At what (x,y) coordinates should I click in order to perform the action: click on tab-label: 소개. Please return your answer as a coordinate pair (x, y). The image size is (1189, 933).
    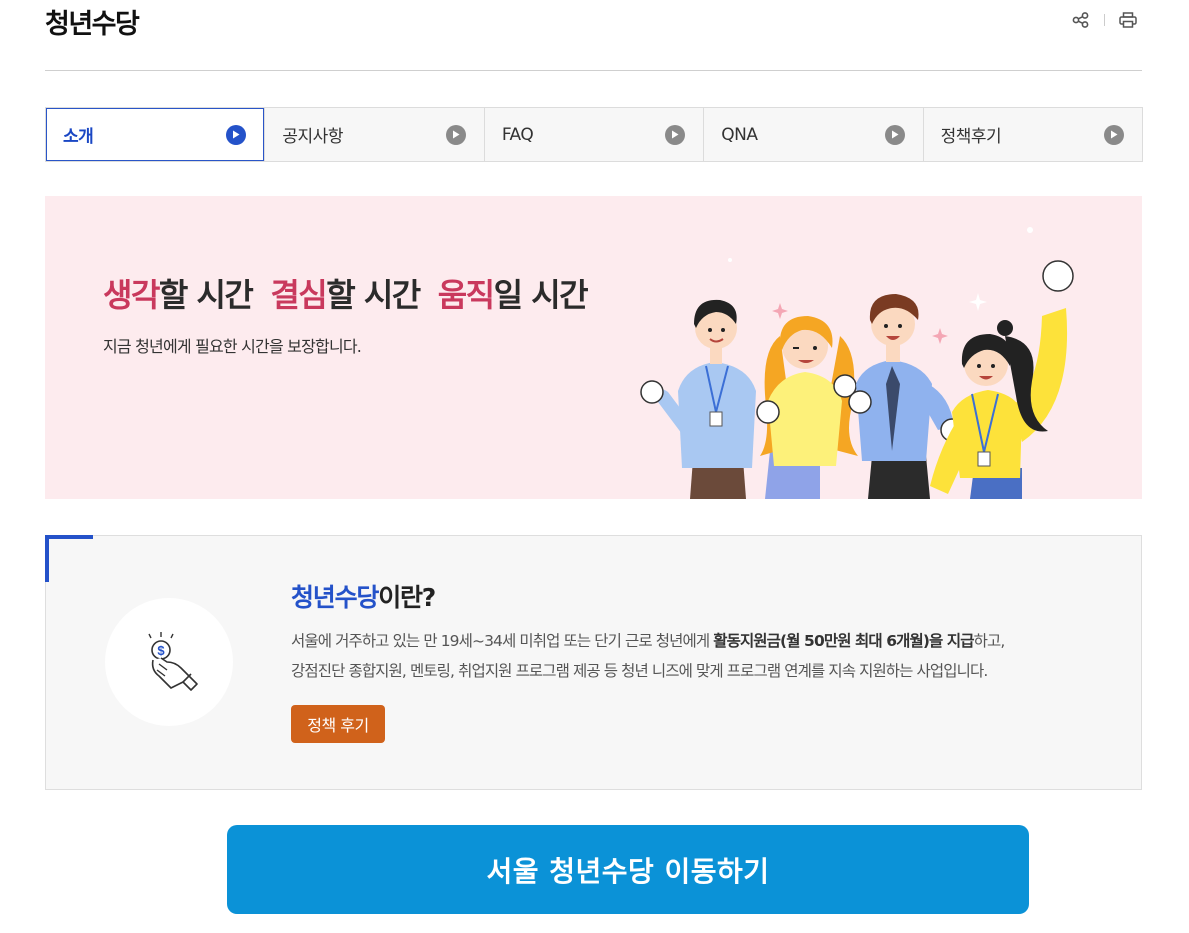
    Looking at the image, I should click on (78, 137).